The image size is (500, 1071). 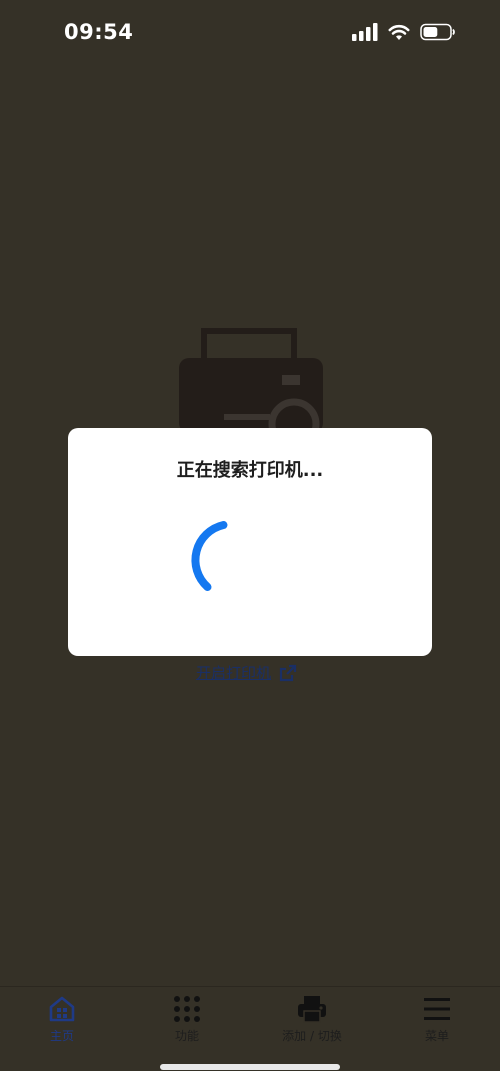 What do you see at coordinates (312, 1036) in the screenshot?
I see `tab-add-switch-label: 添加 / 切换` at bounding box center [312, 1036].